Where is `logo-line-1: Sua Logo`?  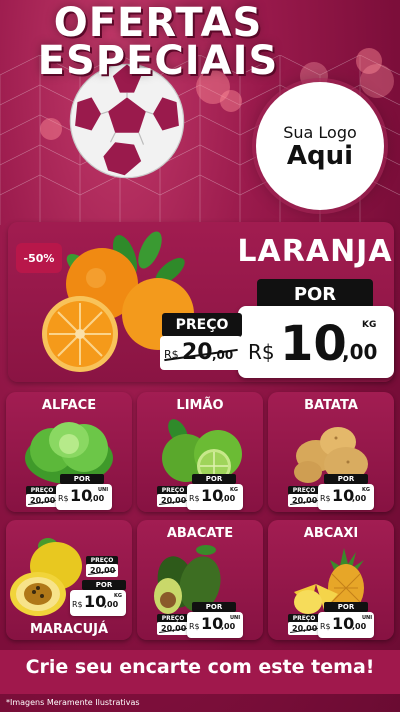 logo-line-1: Sua Logo is located at coordinates (320, 132).